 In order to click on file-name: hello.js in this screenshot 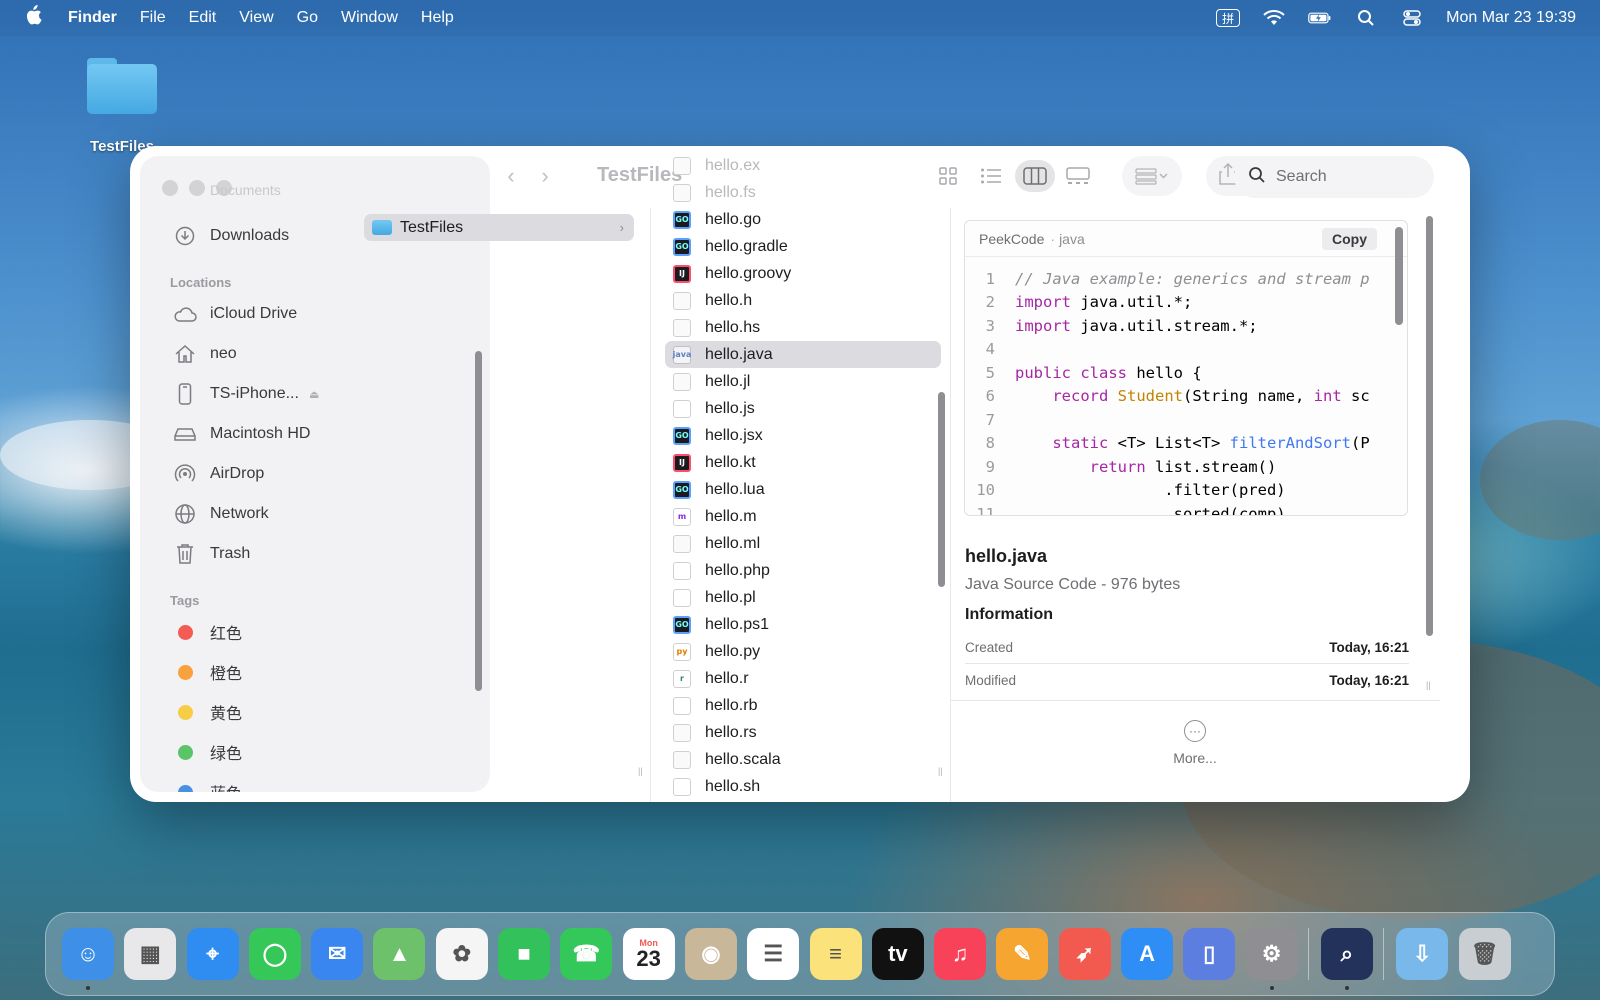, I will do `click(730, 408)`.